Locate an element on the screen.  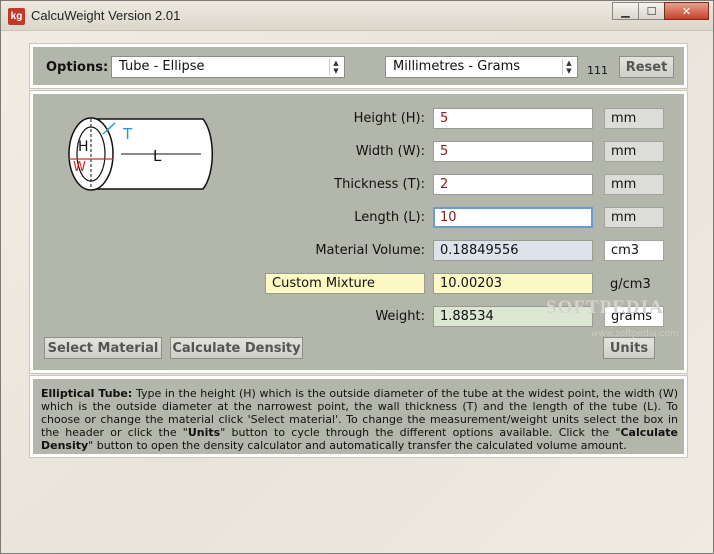
diagram-w-label: W is located at coordinates (79, 167).